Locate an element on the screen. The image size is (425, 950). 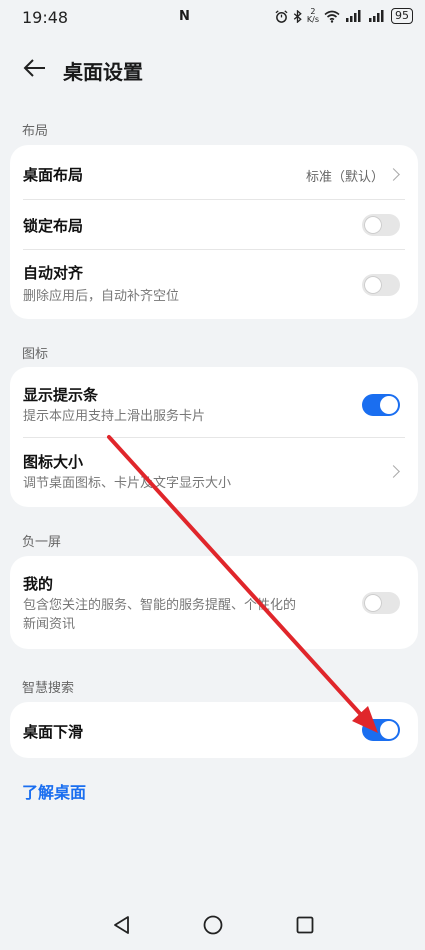
row-auto-align: 自动对齐 删除应用后，自动补齐空位 is located at coordinates (214, 284).